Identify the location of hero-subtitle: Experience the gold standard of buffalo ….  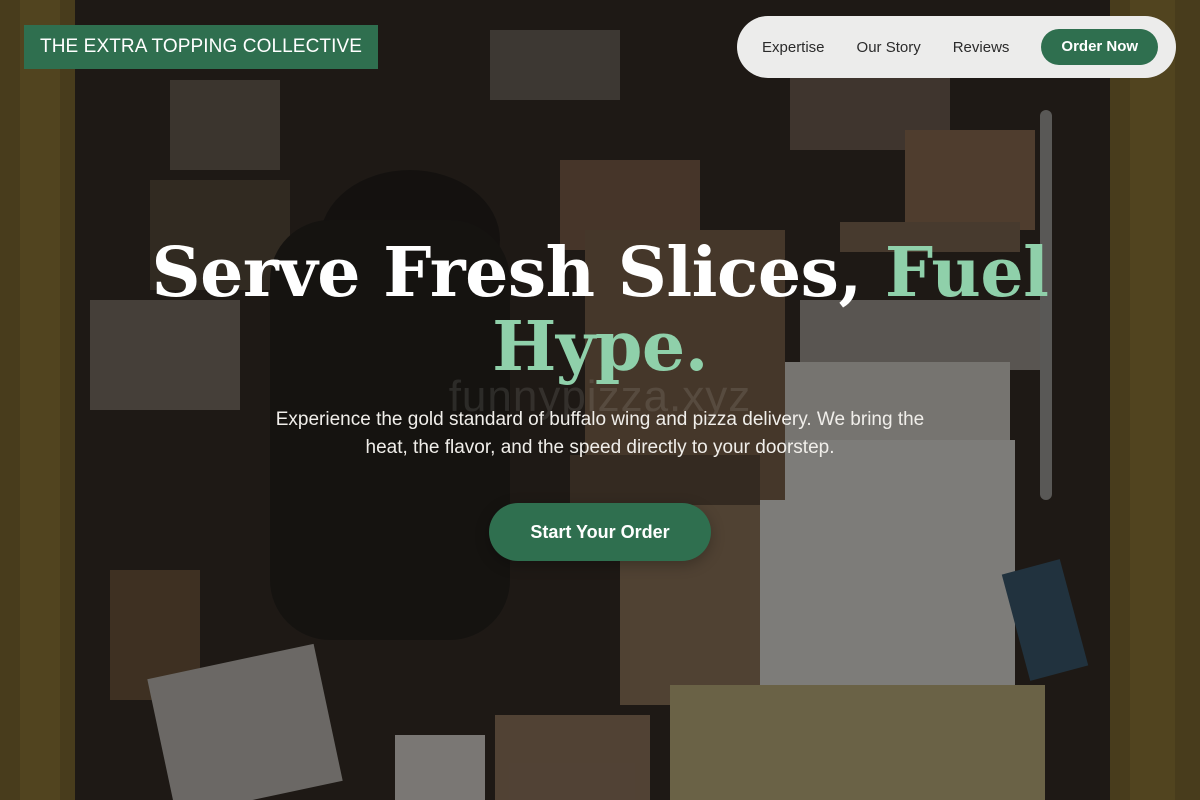
(600, 433).